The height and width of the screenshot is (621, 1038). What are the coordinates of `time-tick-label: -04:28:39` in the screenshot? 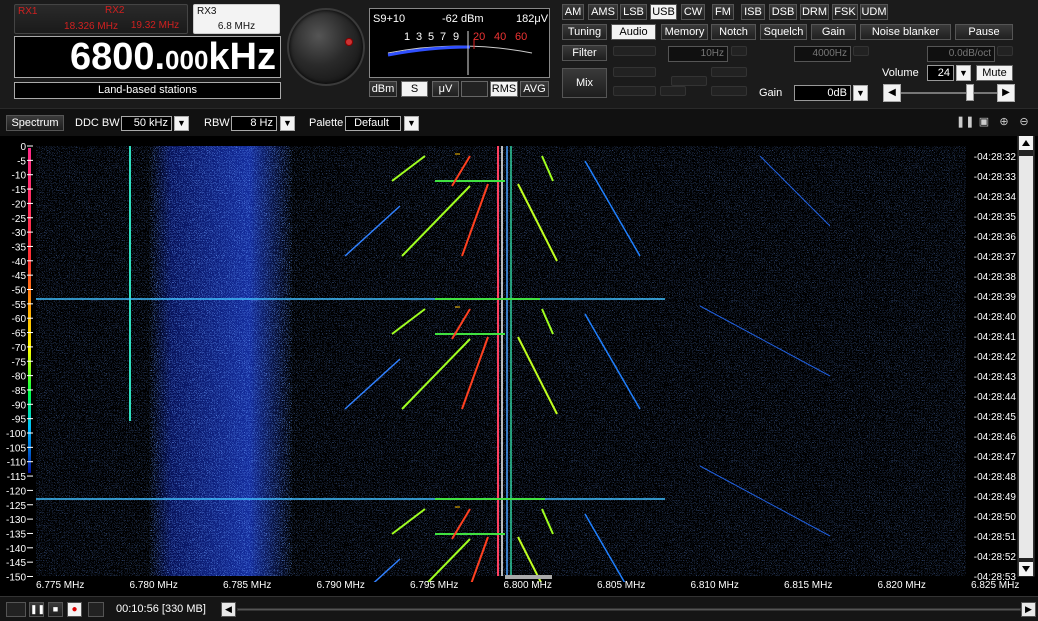 It's located at (995, 297).